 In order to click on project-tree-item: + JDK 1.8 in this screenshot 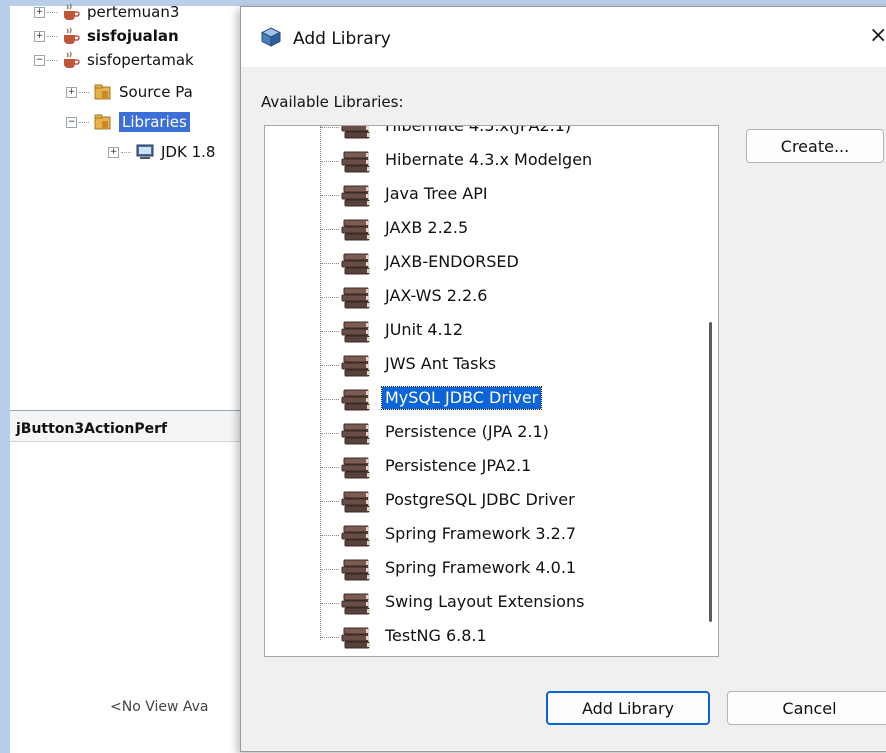, I will do `click(161, 152)`.